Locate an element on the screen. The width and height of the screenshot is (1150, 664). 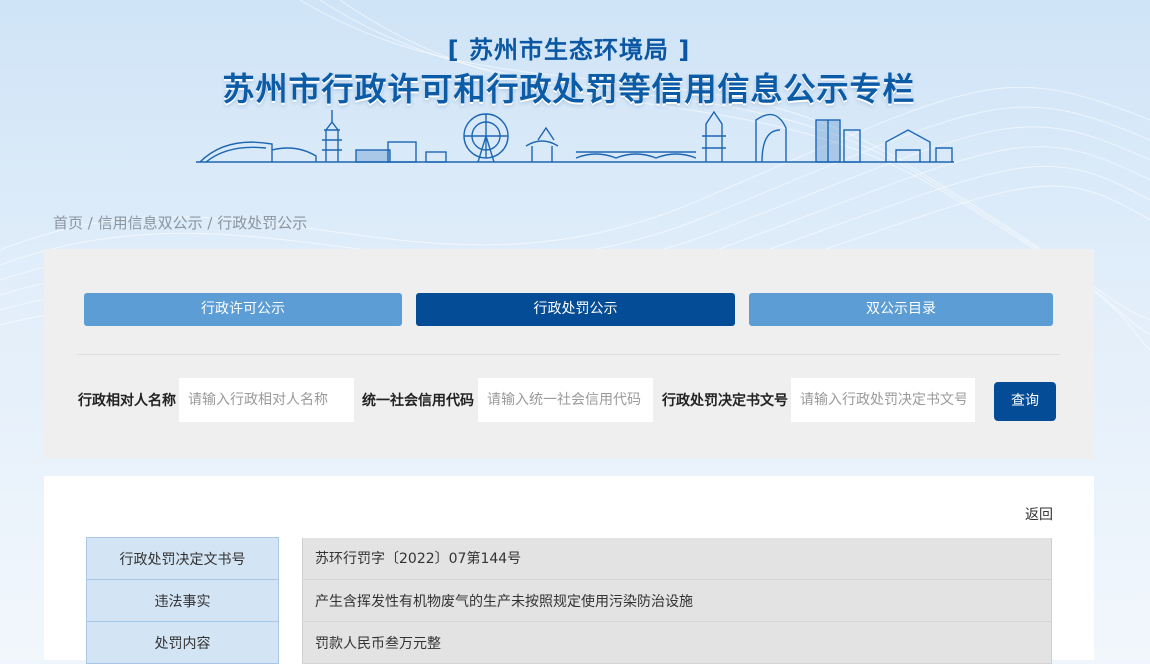
party-name-label: 行政相对人名称 is located at coordinates (127, 401).